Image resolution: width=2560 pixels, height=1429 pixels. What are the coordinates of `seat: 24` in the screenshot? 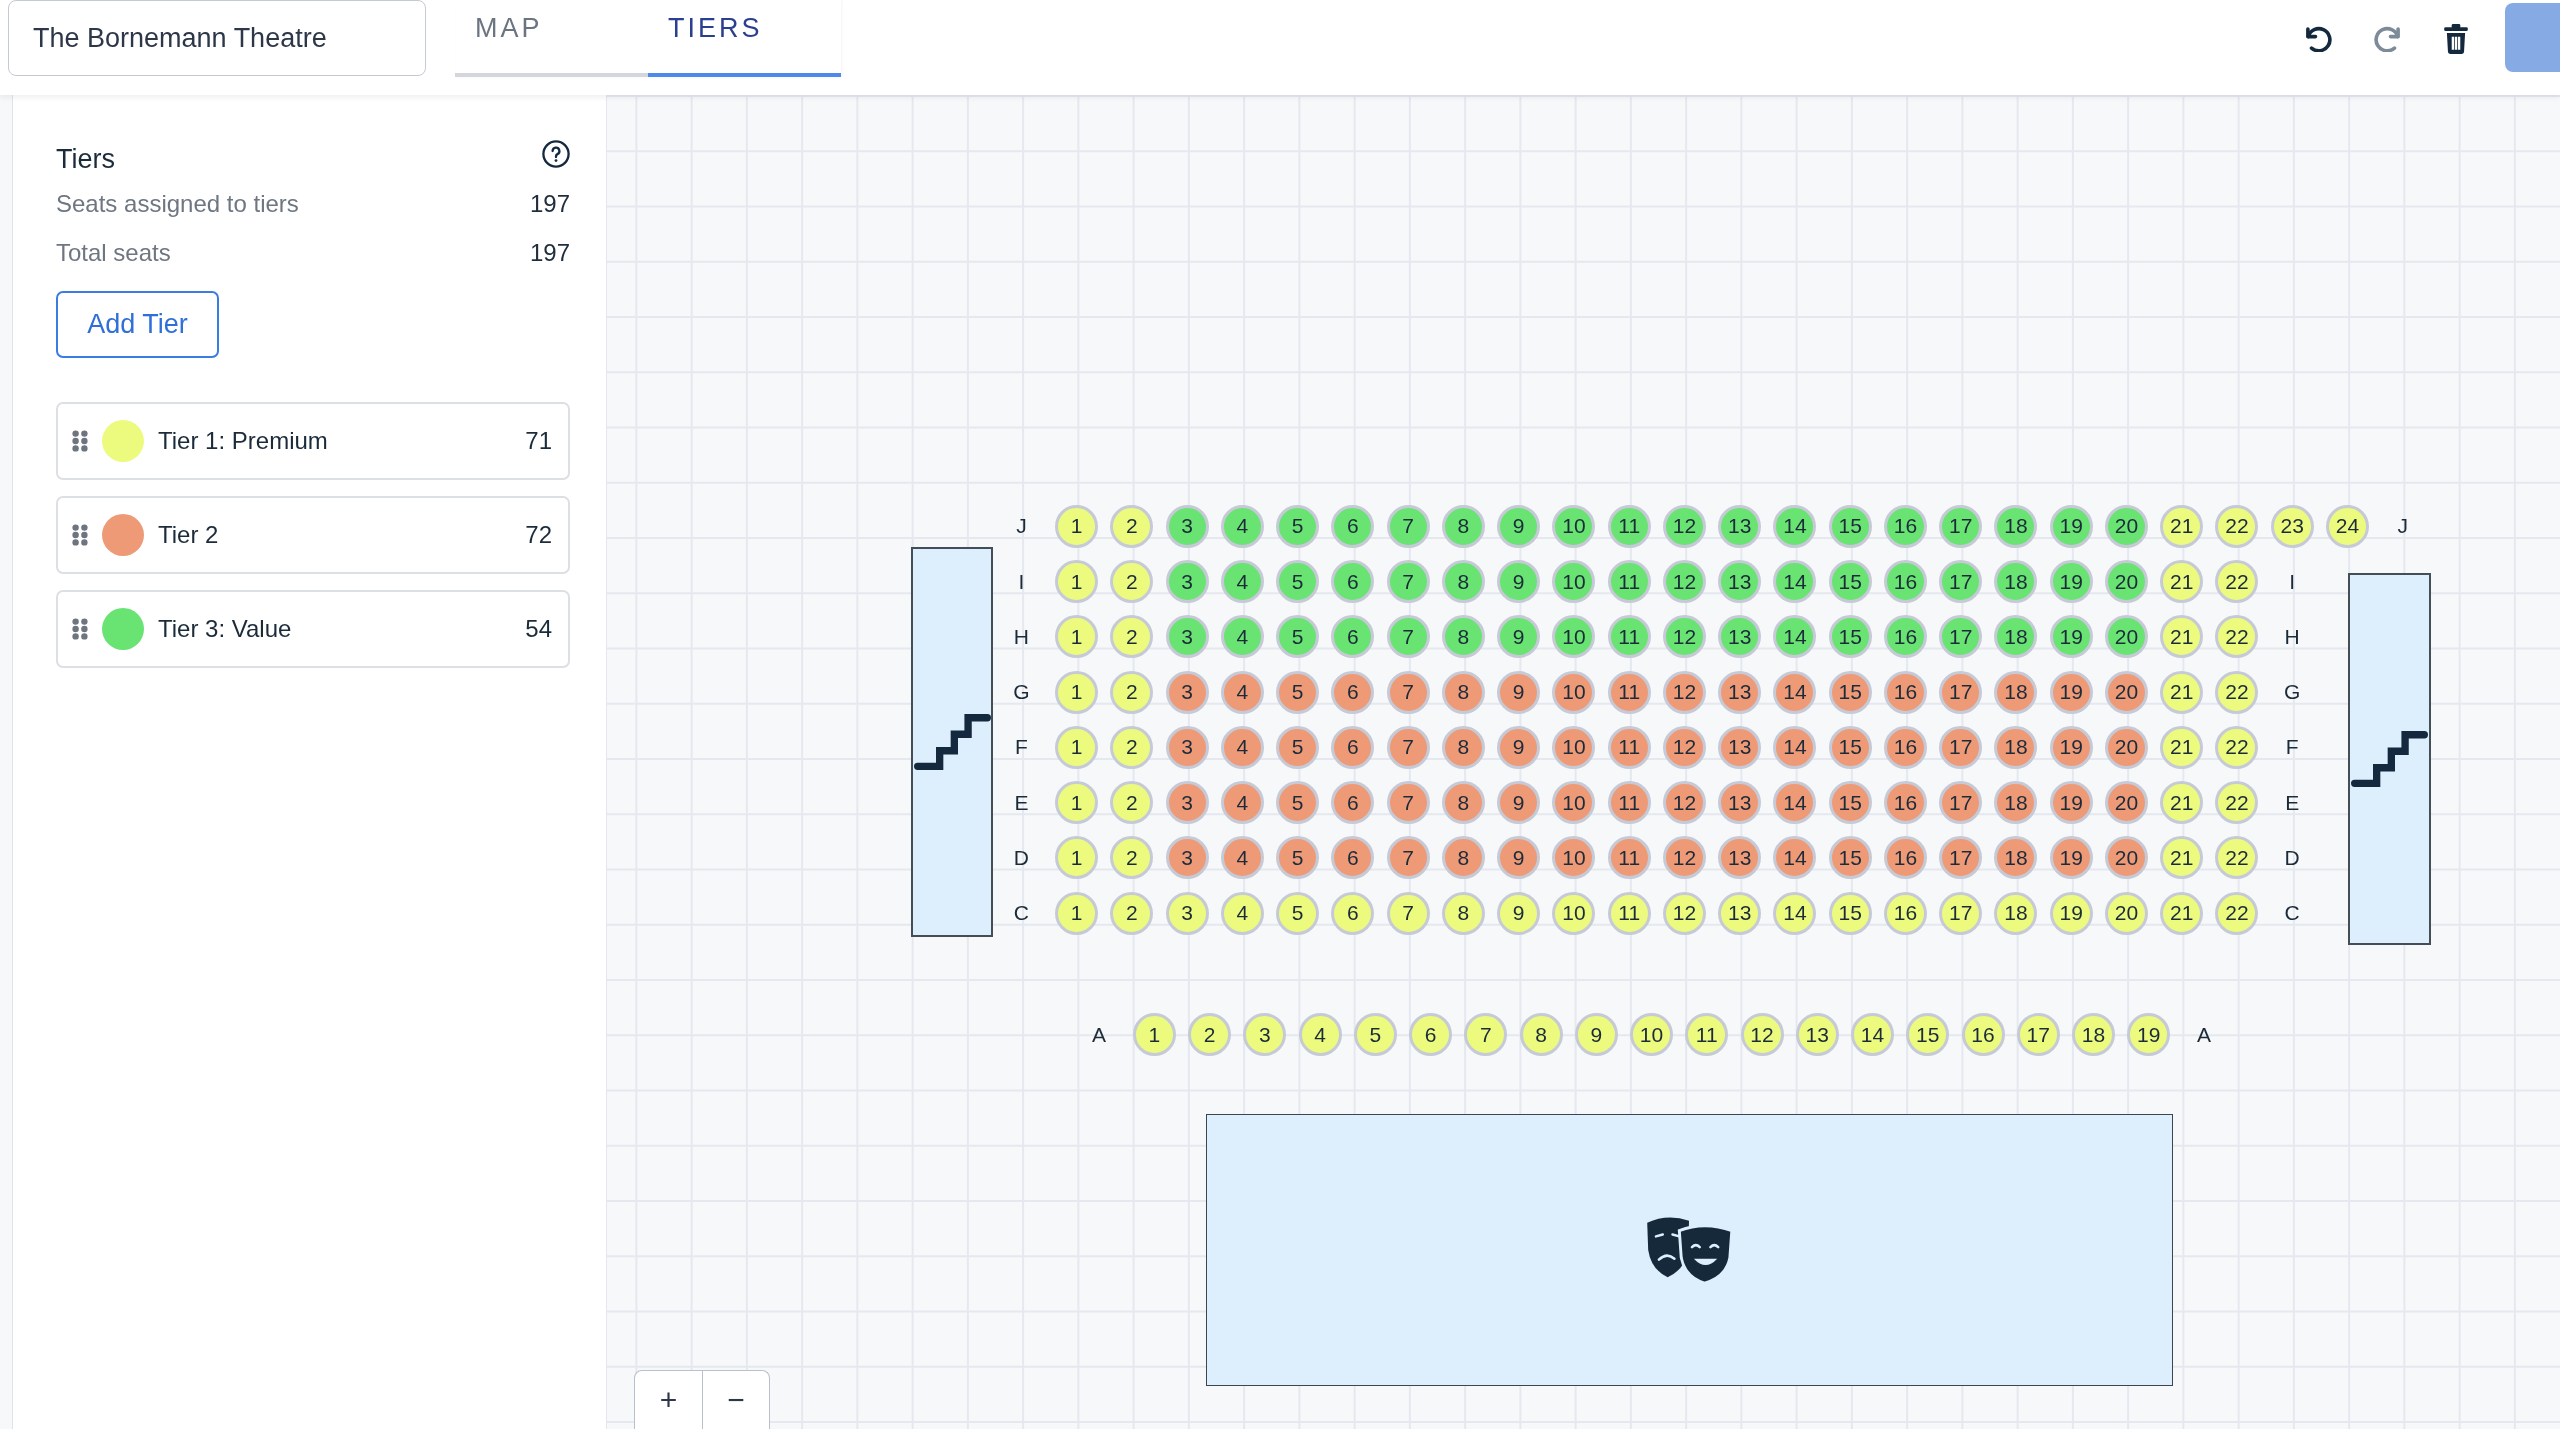 It's located at (2347, 526).